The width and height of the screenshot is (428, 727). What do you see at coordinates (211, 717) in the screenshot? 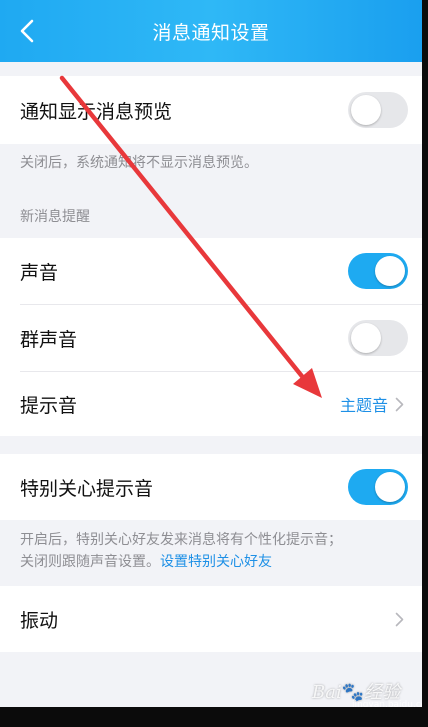
I see `bottom-bar` at bounding box center [211, 717].